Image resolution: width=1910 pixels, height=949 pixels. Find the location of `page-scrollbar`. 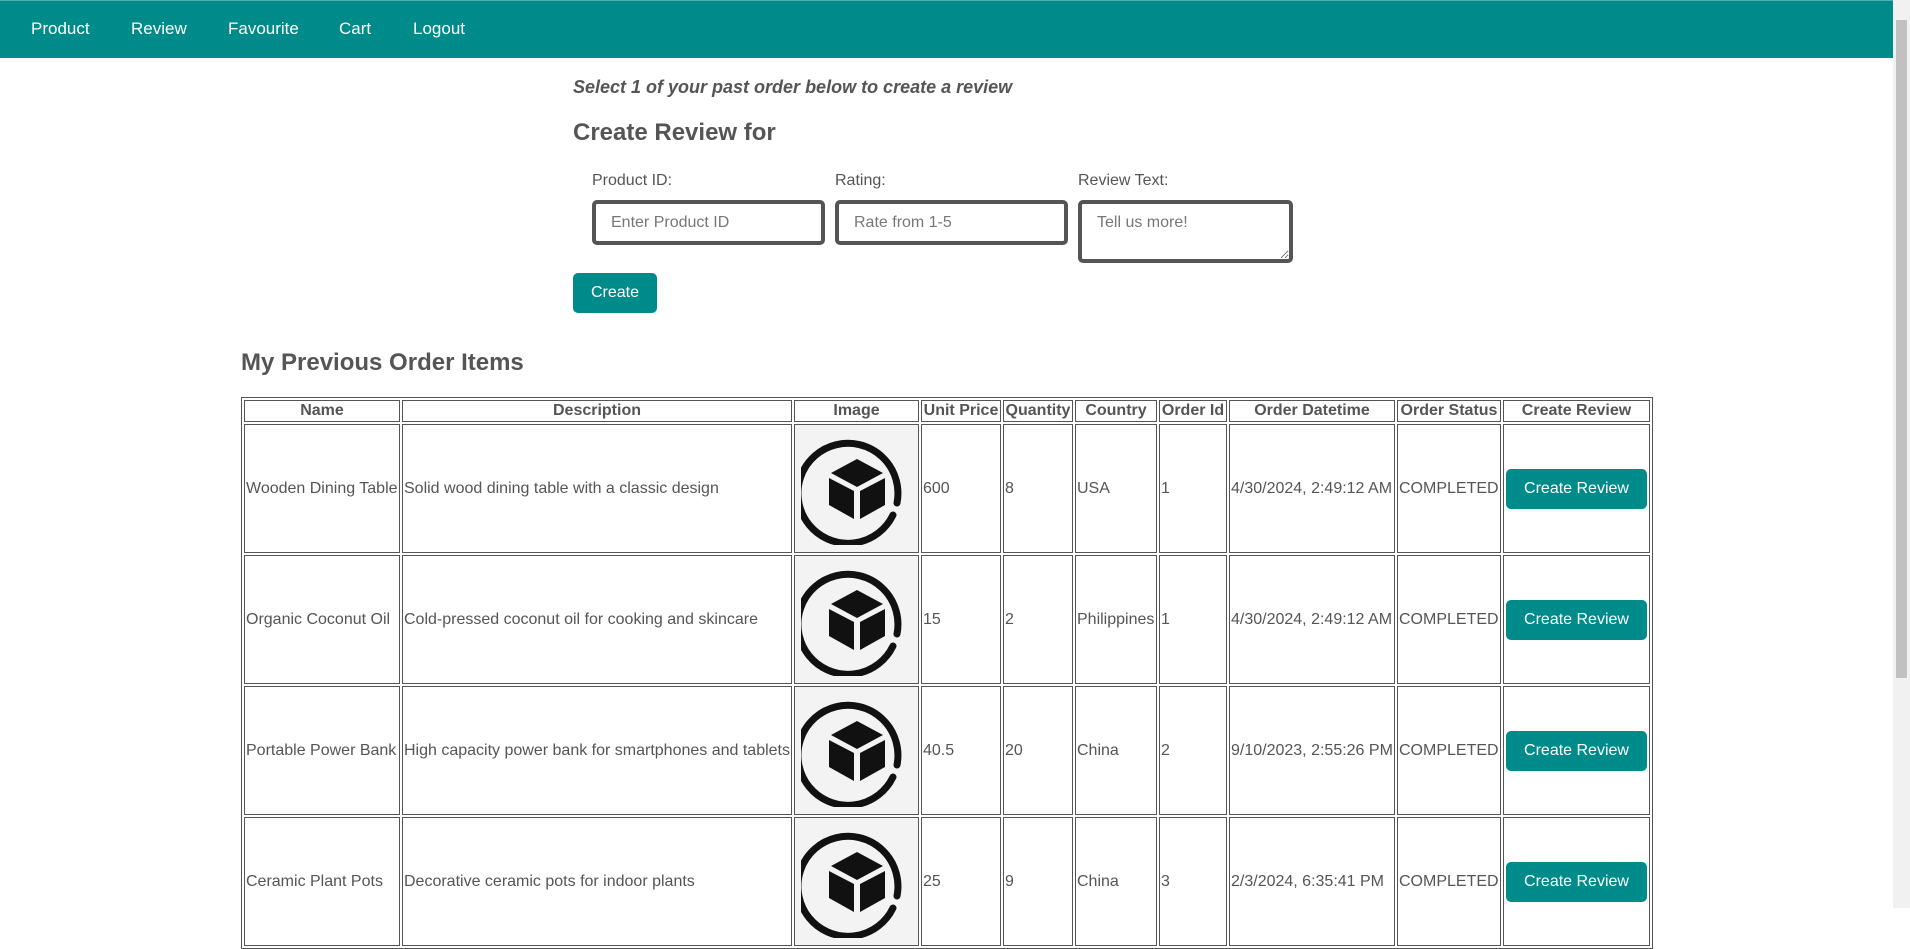

page-scrollbar is located at coordinates (1901, 454).